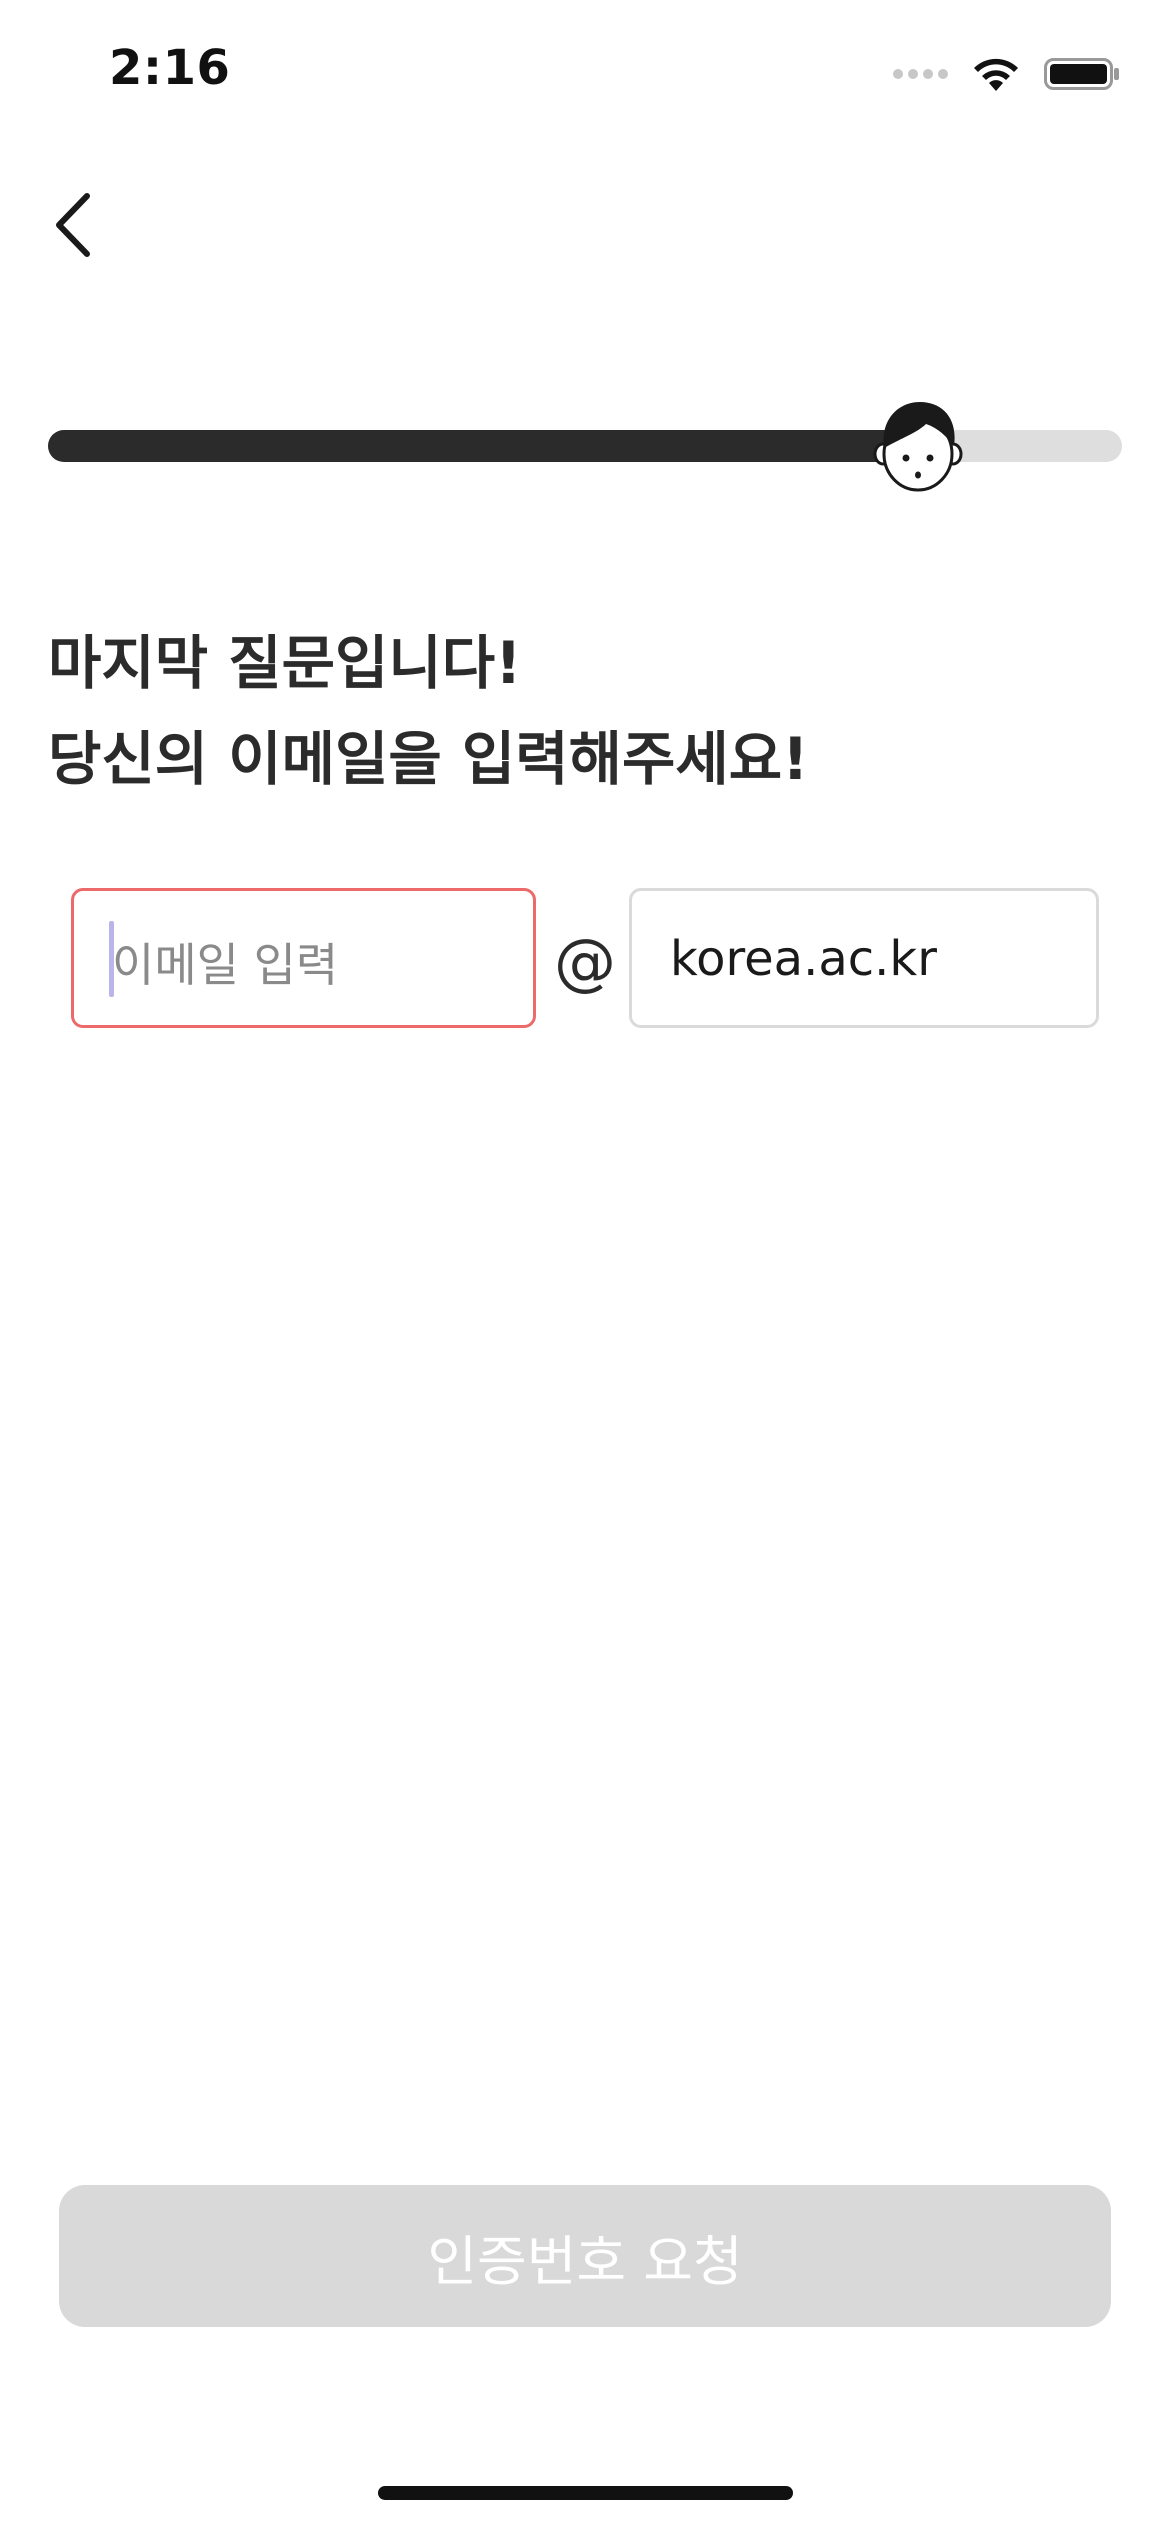 The image size is (1170, 2532). I want to click on request-verification-code-button: 인증번호 요청, so click(585, 2256).